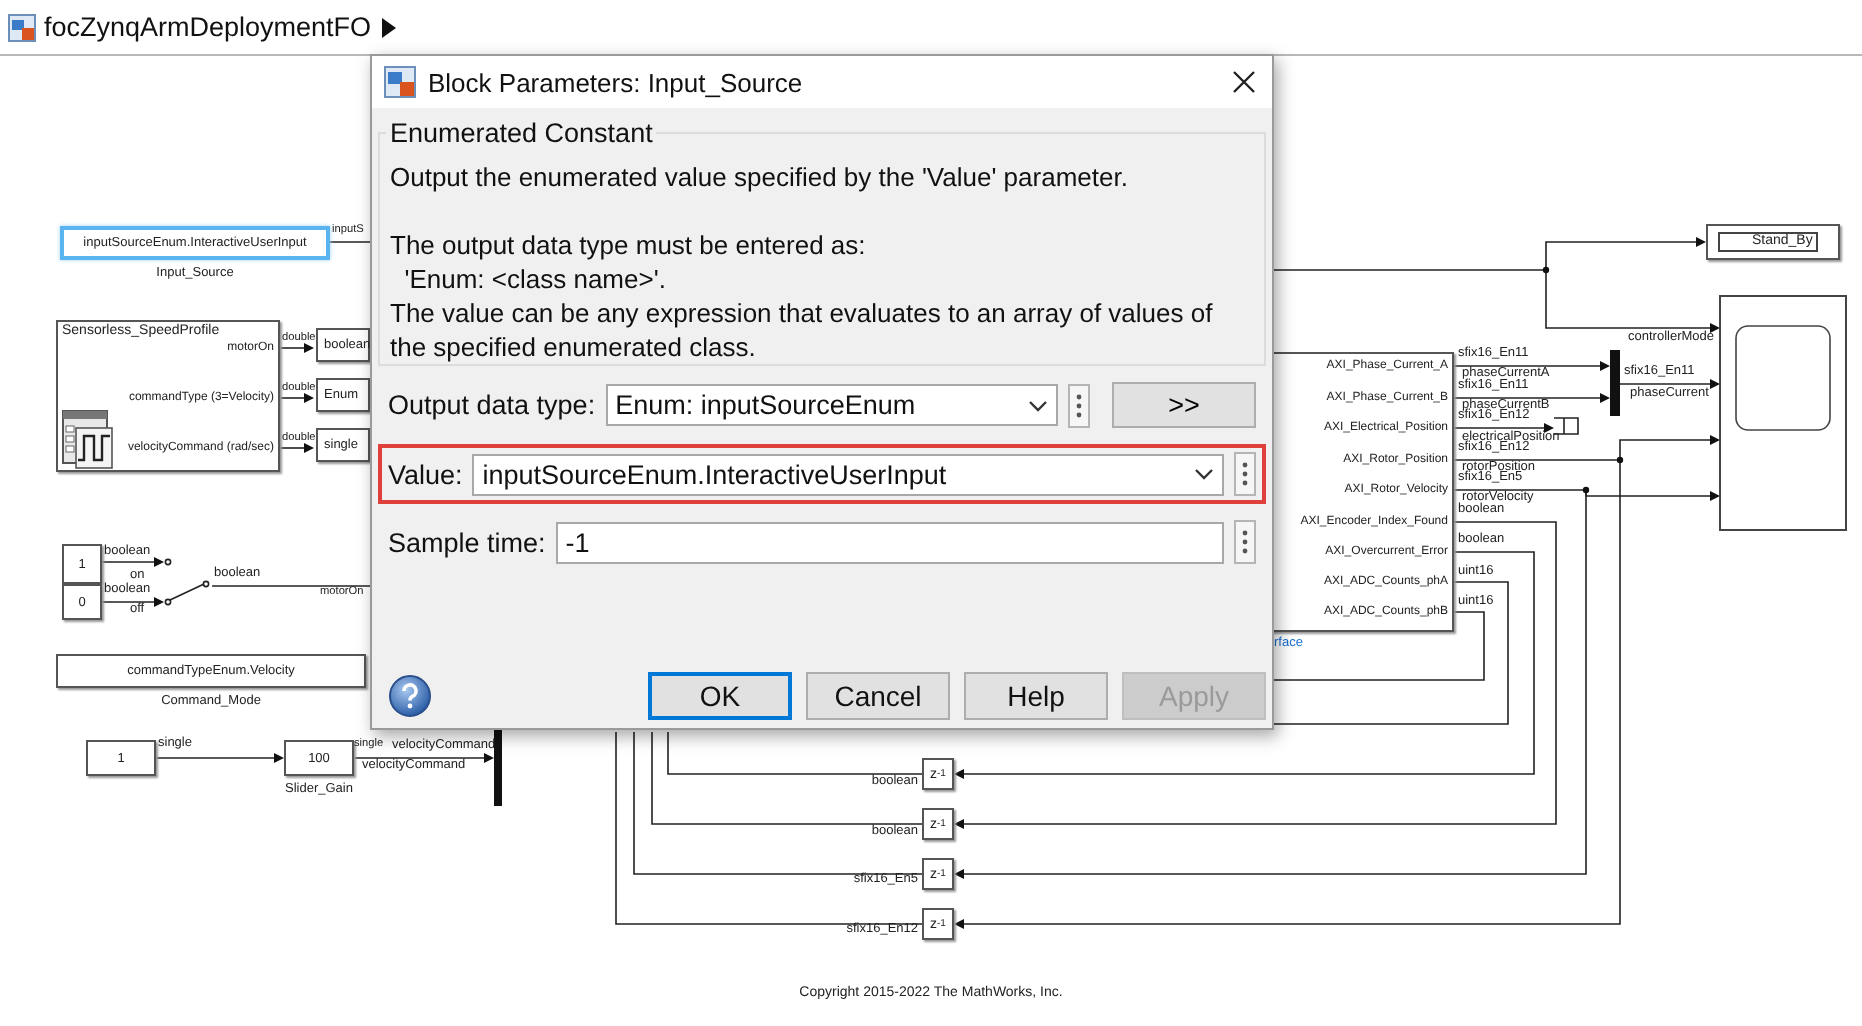 Image resolution: width=1862 pixels, height=1026 pixels. What do you see at coordinates (889, 542) in the screenshot?
I see `input-field: -1` at bounding box center [889, 542].